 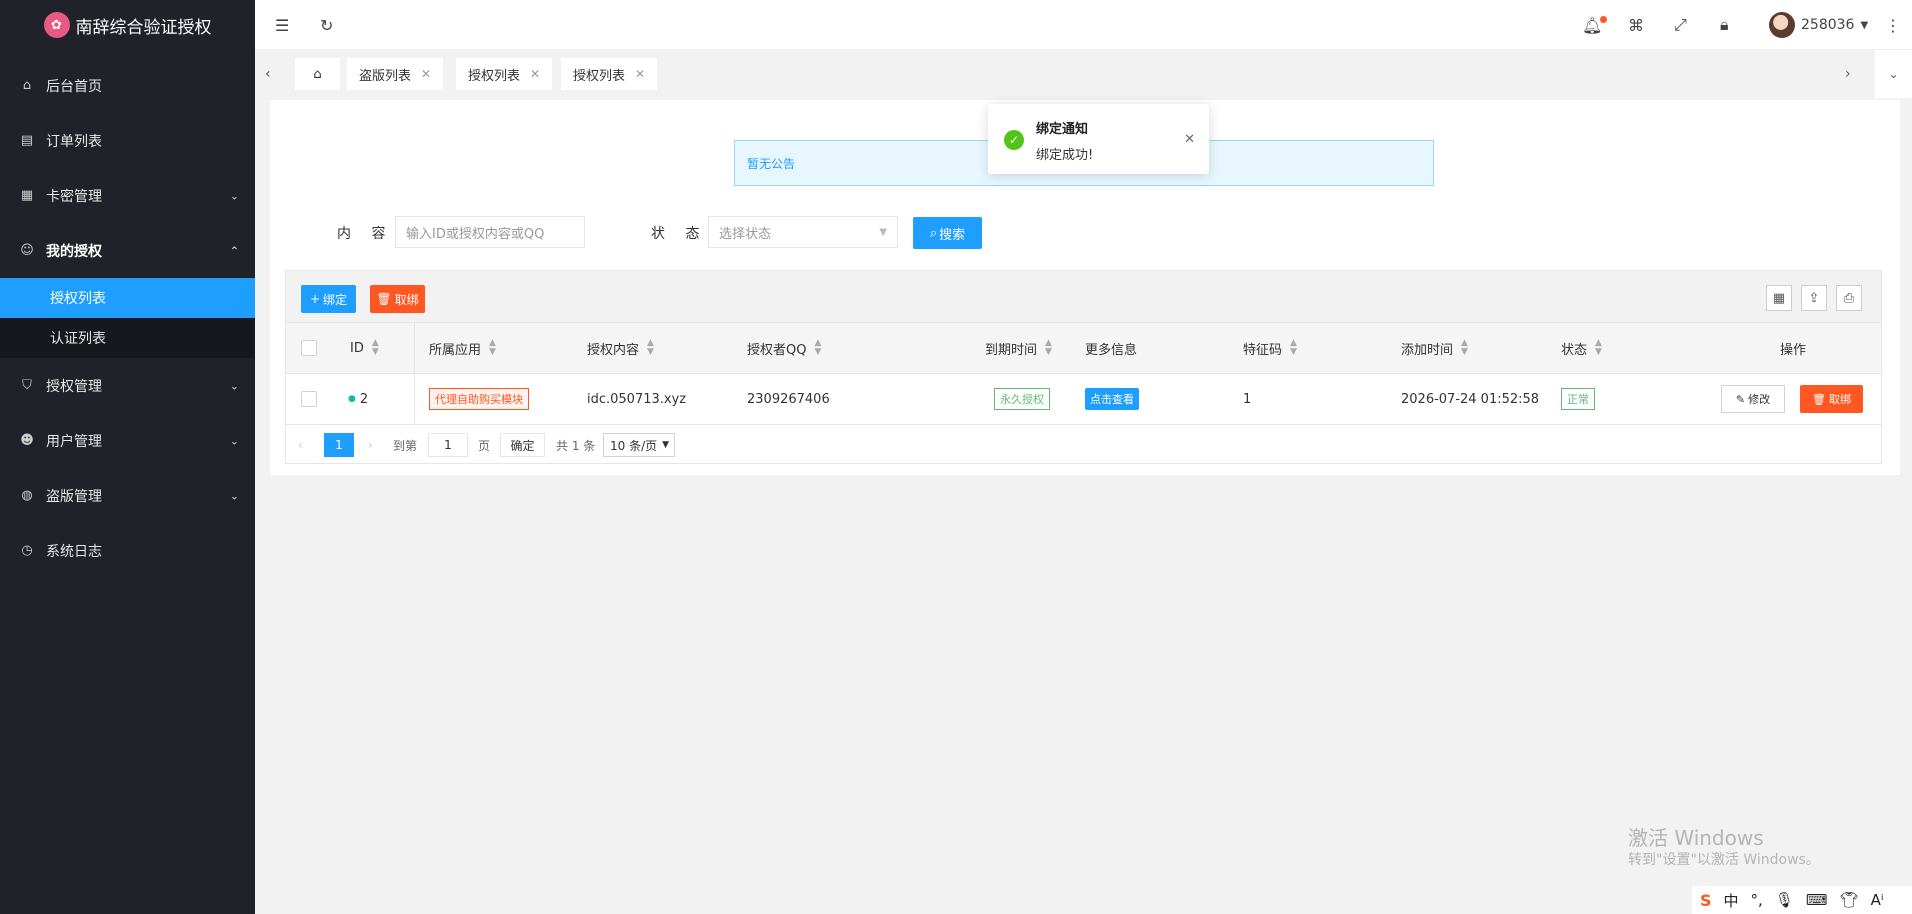 I want to click on expire-tag: 永久授权, so click(x=1022, y=399).